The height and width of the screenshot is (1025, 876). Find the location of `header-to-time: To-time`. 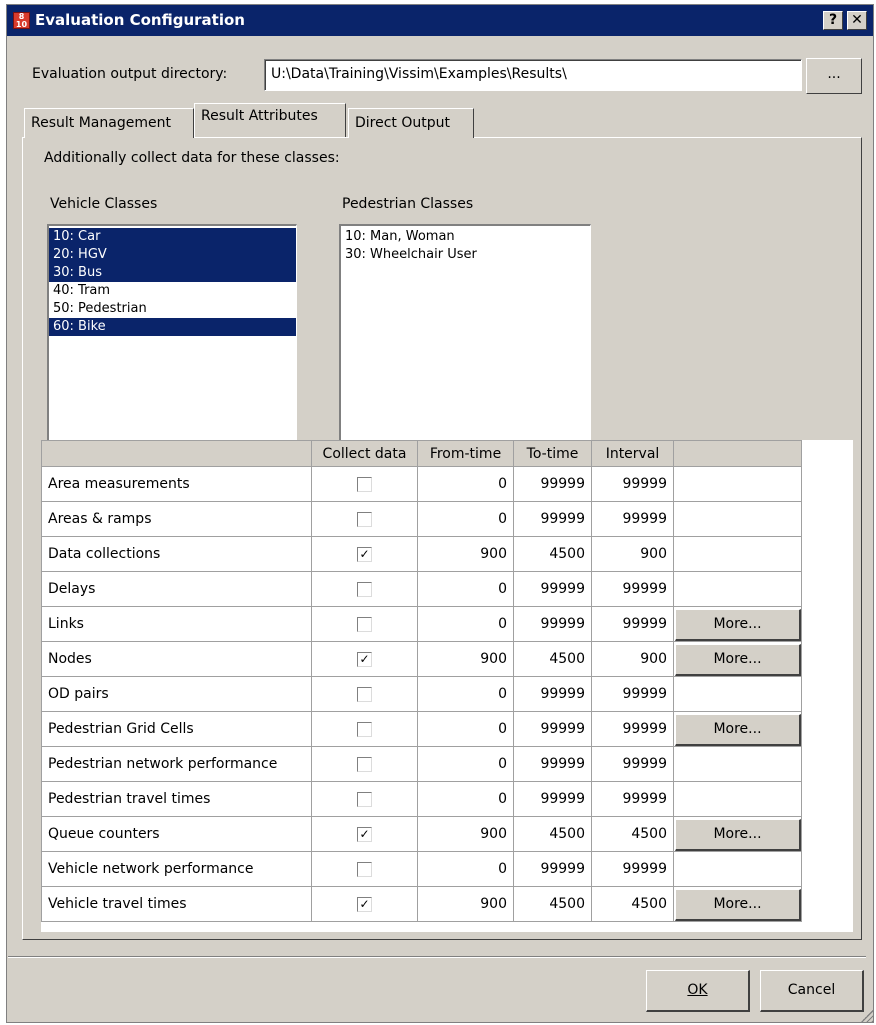

header-to-time: To-time is located at coordinates (552, 453).